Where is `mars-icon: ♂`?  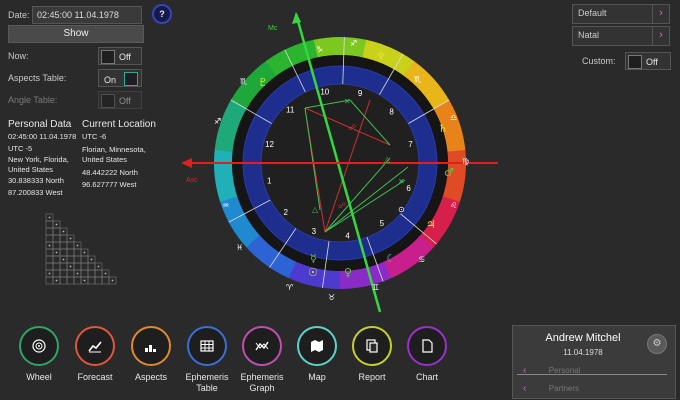
mars-icon: ♂ is located at coordinates (449, 172).